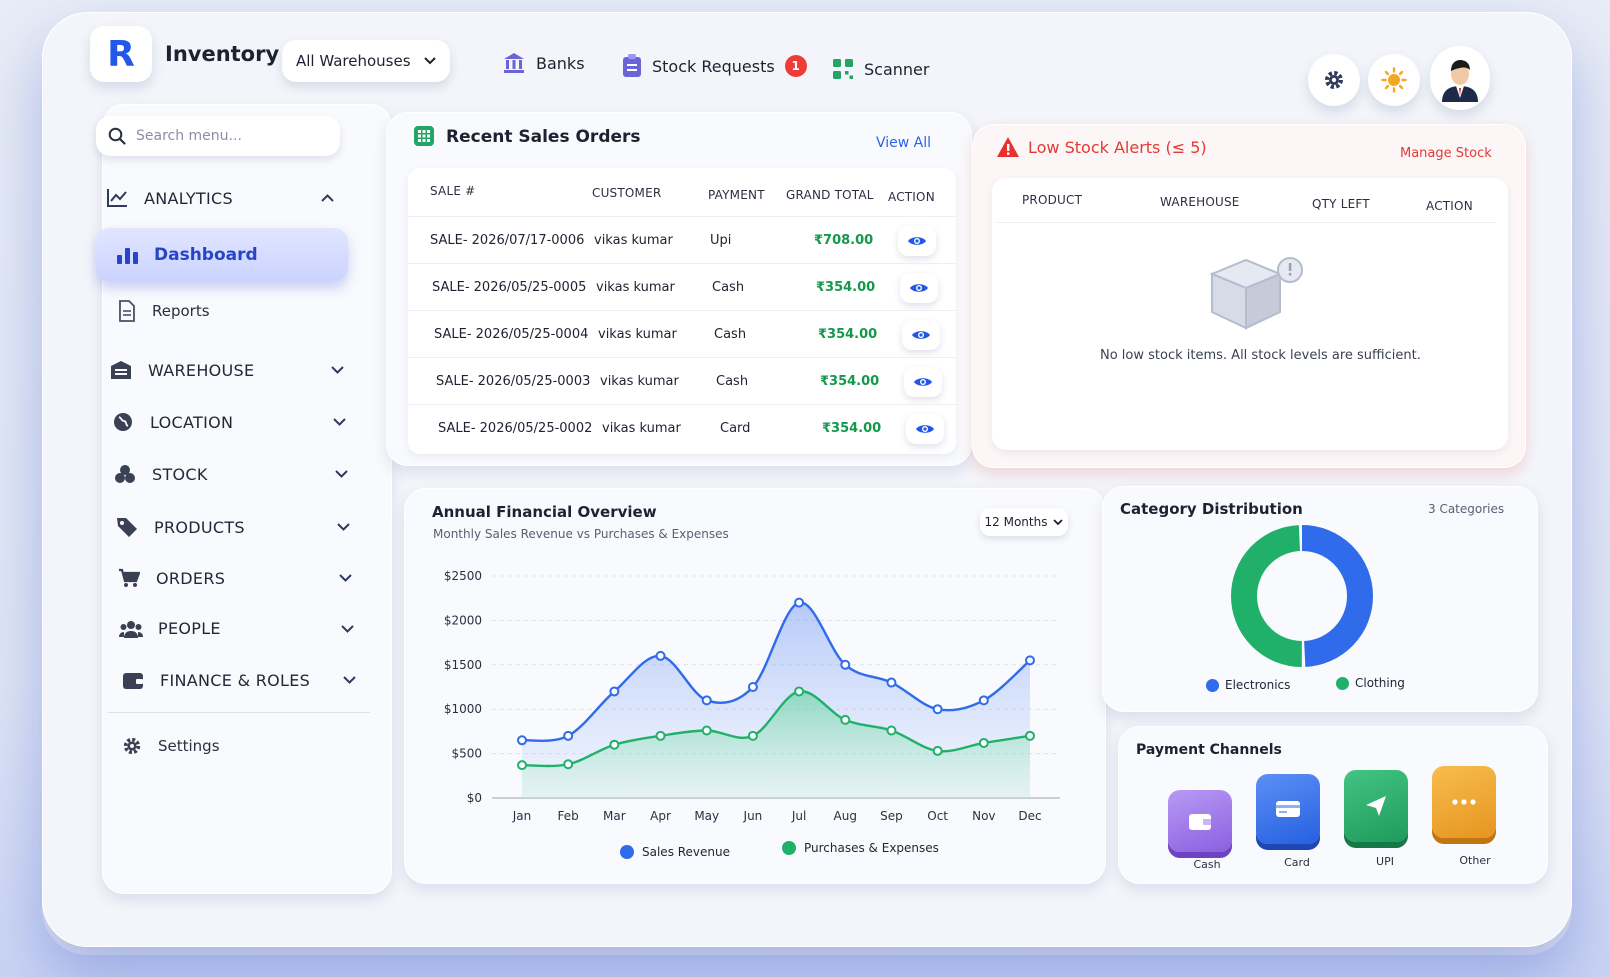 The image size is (1610, 977). What do you see at coordinates (795, 66) in the screenshot?
I see `stock-requests-badge: 1` at bounding box center [795, 66].